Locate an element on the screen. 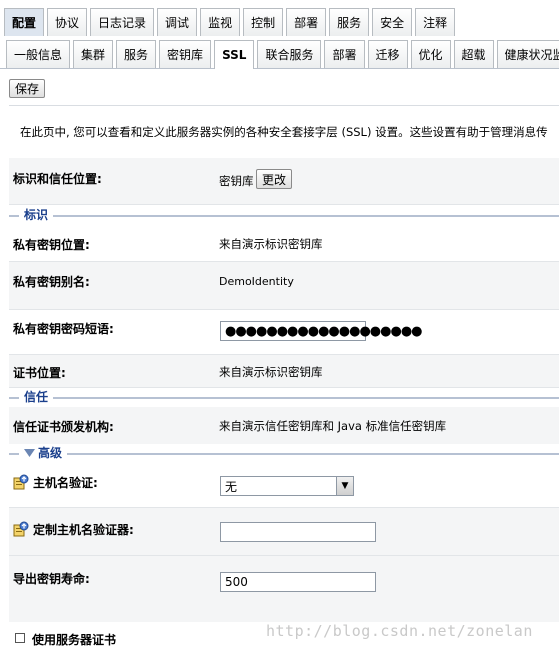 The width and height of the screenshot is (559, 652). custom-hostname-verifier-input is located at coordinates (298, 532).